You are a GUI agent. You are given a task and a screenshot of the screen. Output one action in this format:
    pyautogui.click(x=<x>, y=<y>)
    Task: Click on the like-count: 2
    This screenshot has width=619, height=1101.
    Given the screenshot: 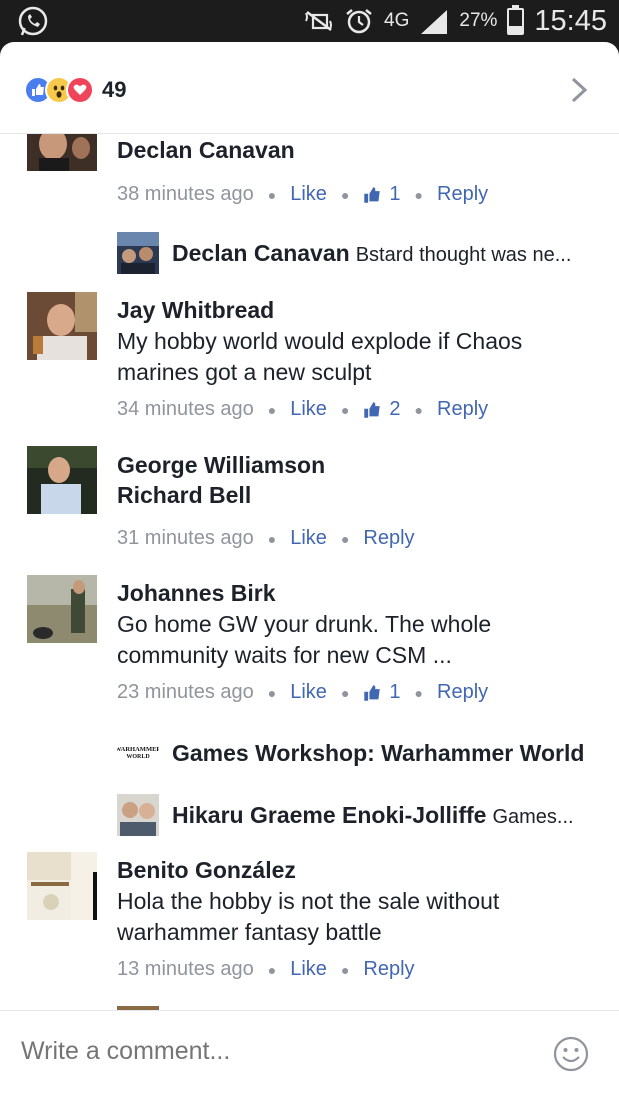 What is the action you would take?
    pyautogui.click(x=382, y=409)
    